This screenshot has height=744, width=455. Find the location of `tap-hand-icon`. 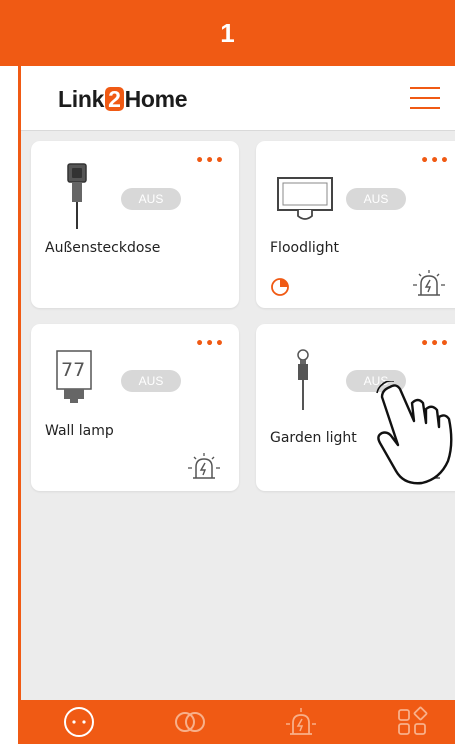

tap-hand-icon is located at coordinates (414, 433).